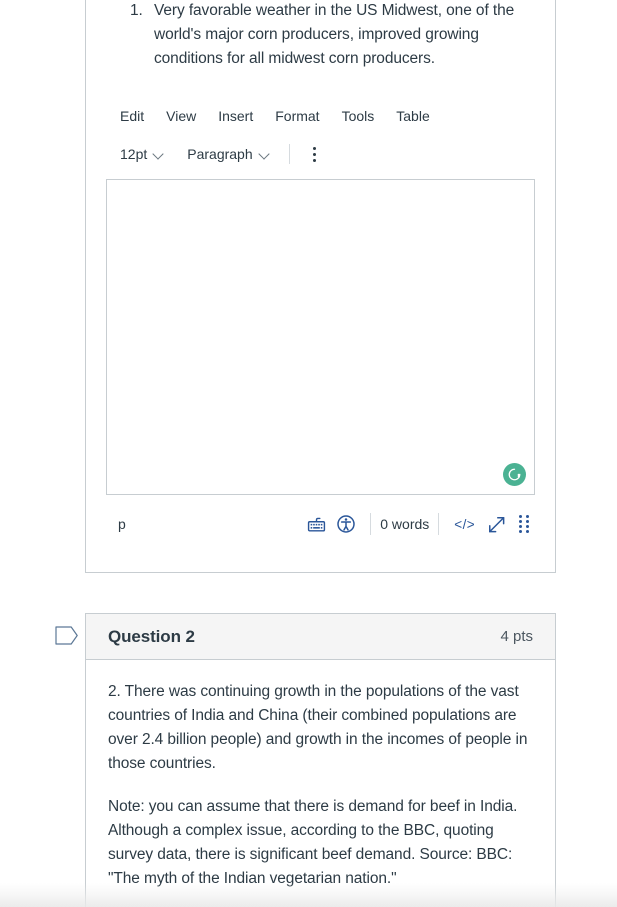  What do you see at coordinates (235, 116) in the screenshot?
I see `menu-item-insert: Insert` at bounding box center [235, 116].